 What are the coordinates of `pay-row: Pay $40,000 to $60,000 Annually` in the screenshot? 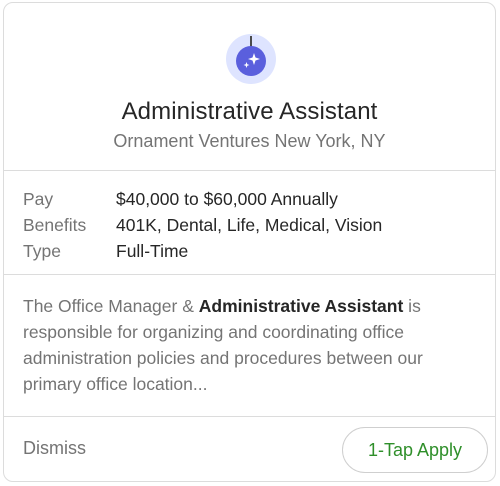 It's located at (180, 199).